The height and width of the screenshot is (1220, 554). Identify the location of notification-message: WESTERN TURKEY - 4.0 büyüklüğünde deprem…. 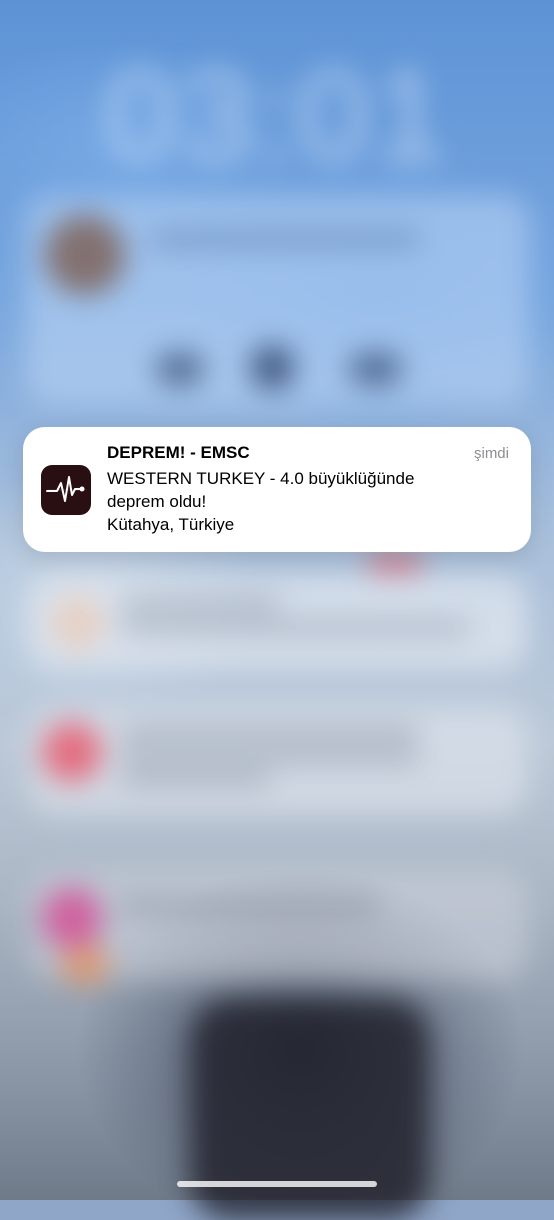
(261, 501).